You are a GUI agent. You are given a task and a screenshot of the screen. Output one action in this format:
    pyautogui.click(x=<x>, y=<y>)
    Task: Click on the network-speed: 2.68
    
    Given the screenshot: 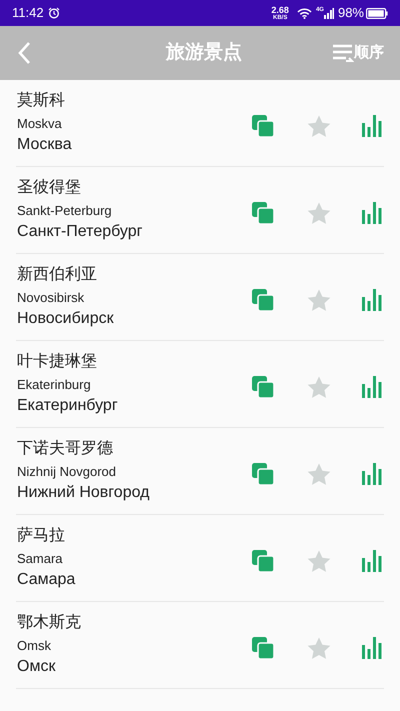 What is the action you would take?
    pyautogui.click(x=280, y=10)
    